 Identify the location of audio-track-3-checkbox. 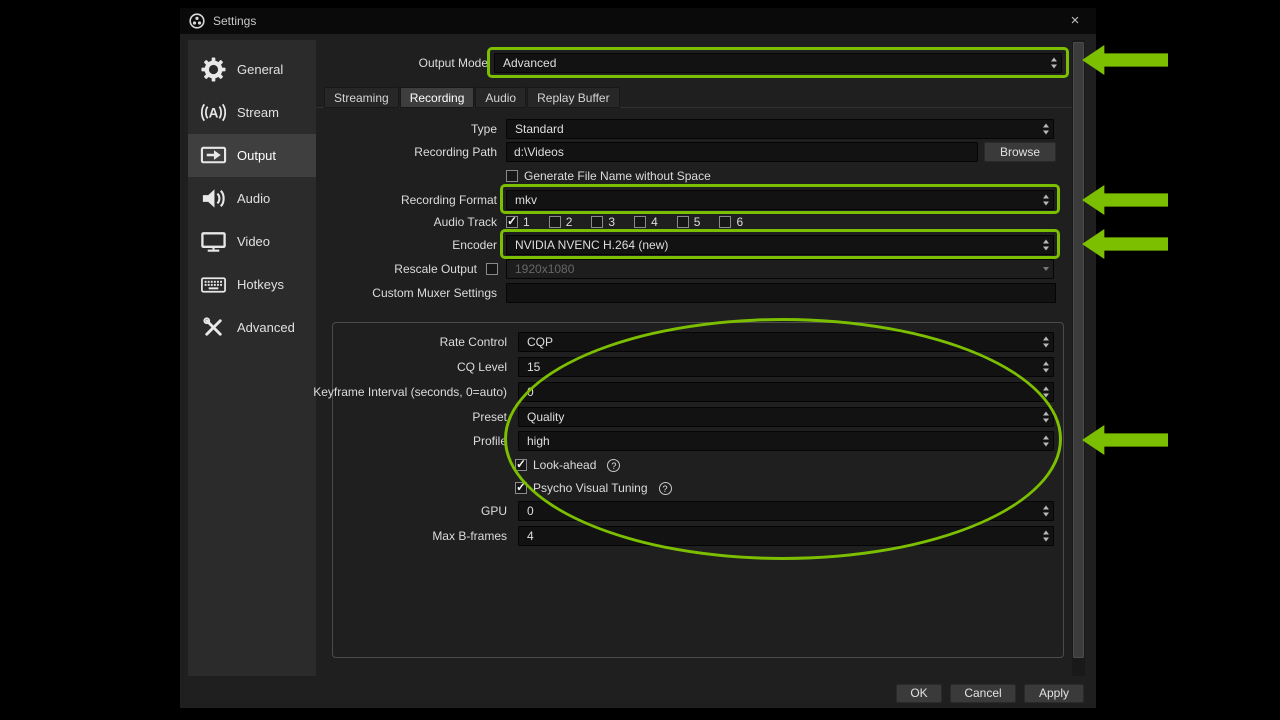
(597, 222).